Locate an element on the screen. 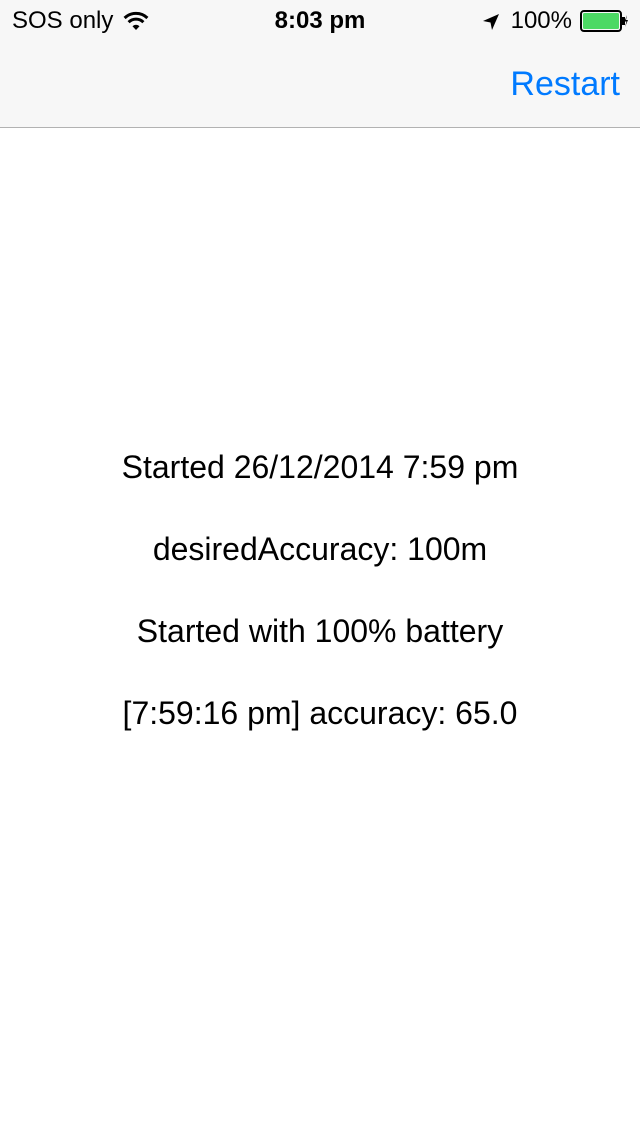 Image resolution: width=640 pixels, height=1136 pixels. log-line-accuracy-reading: [7:59:16 pm] accuracy: 65.0 is located at coordinates (320, 713).